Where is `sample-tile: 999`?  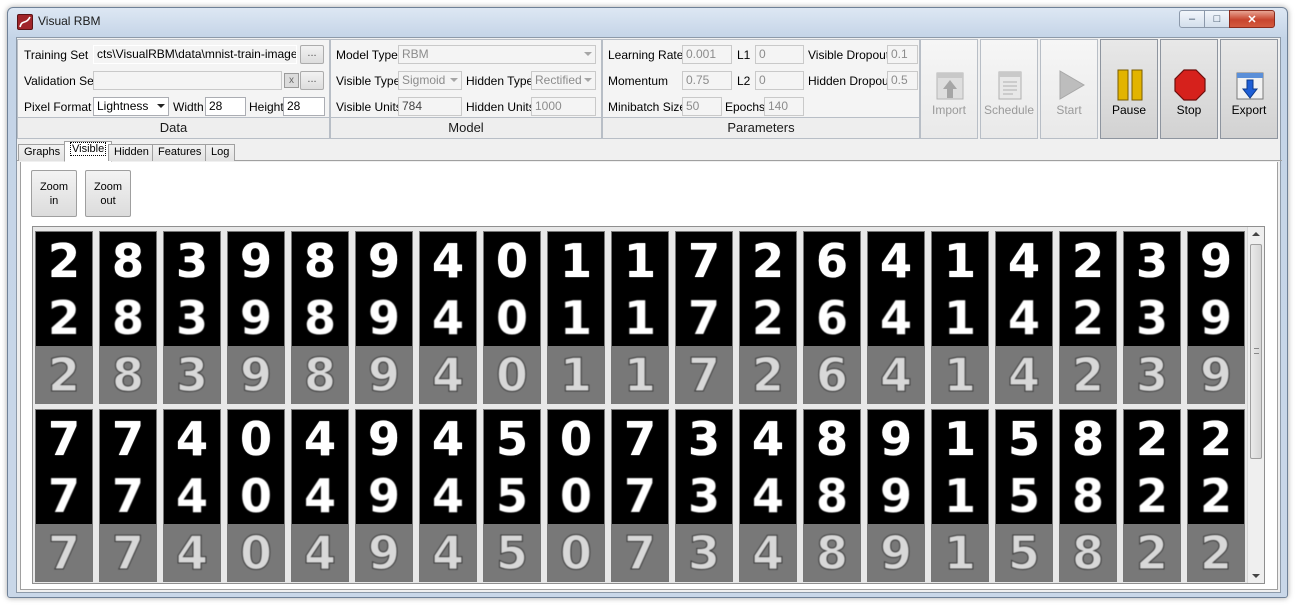 sample-tile: 999 is located at coordinates (384, 495).